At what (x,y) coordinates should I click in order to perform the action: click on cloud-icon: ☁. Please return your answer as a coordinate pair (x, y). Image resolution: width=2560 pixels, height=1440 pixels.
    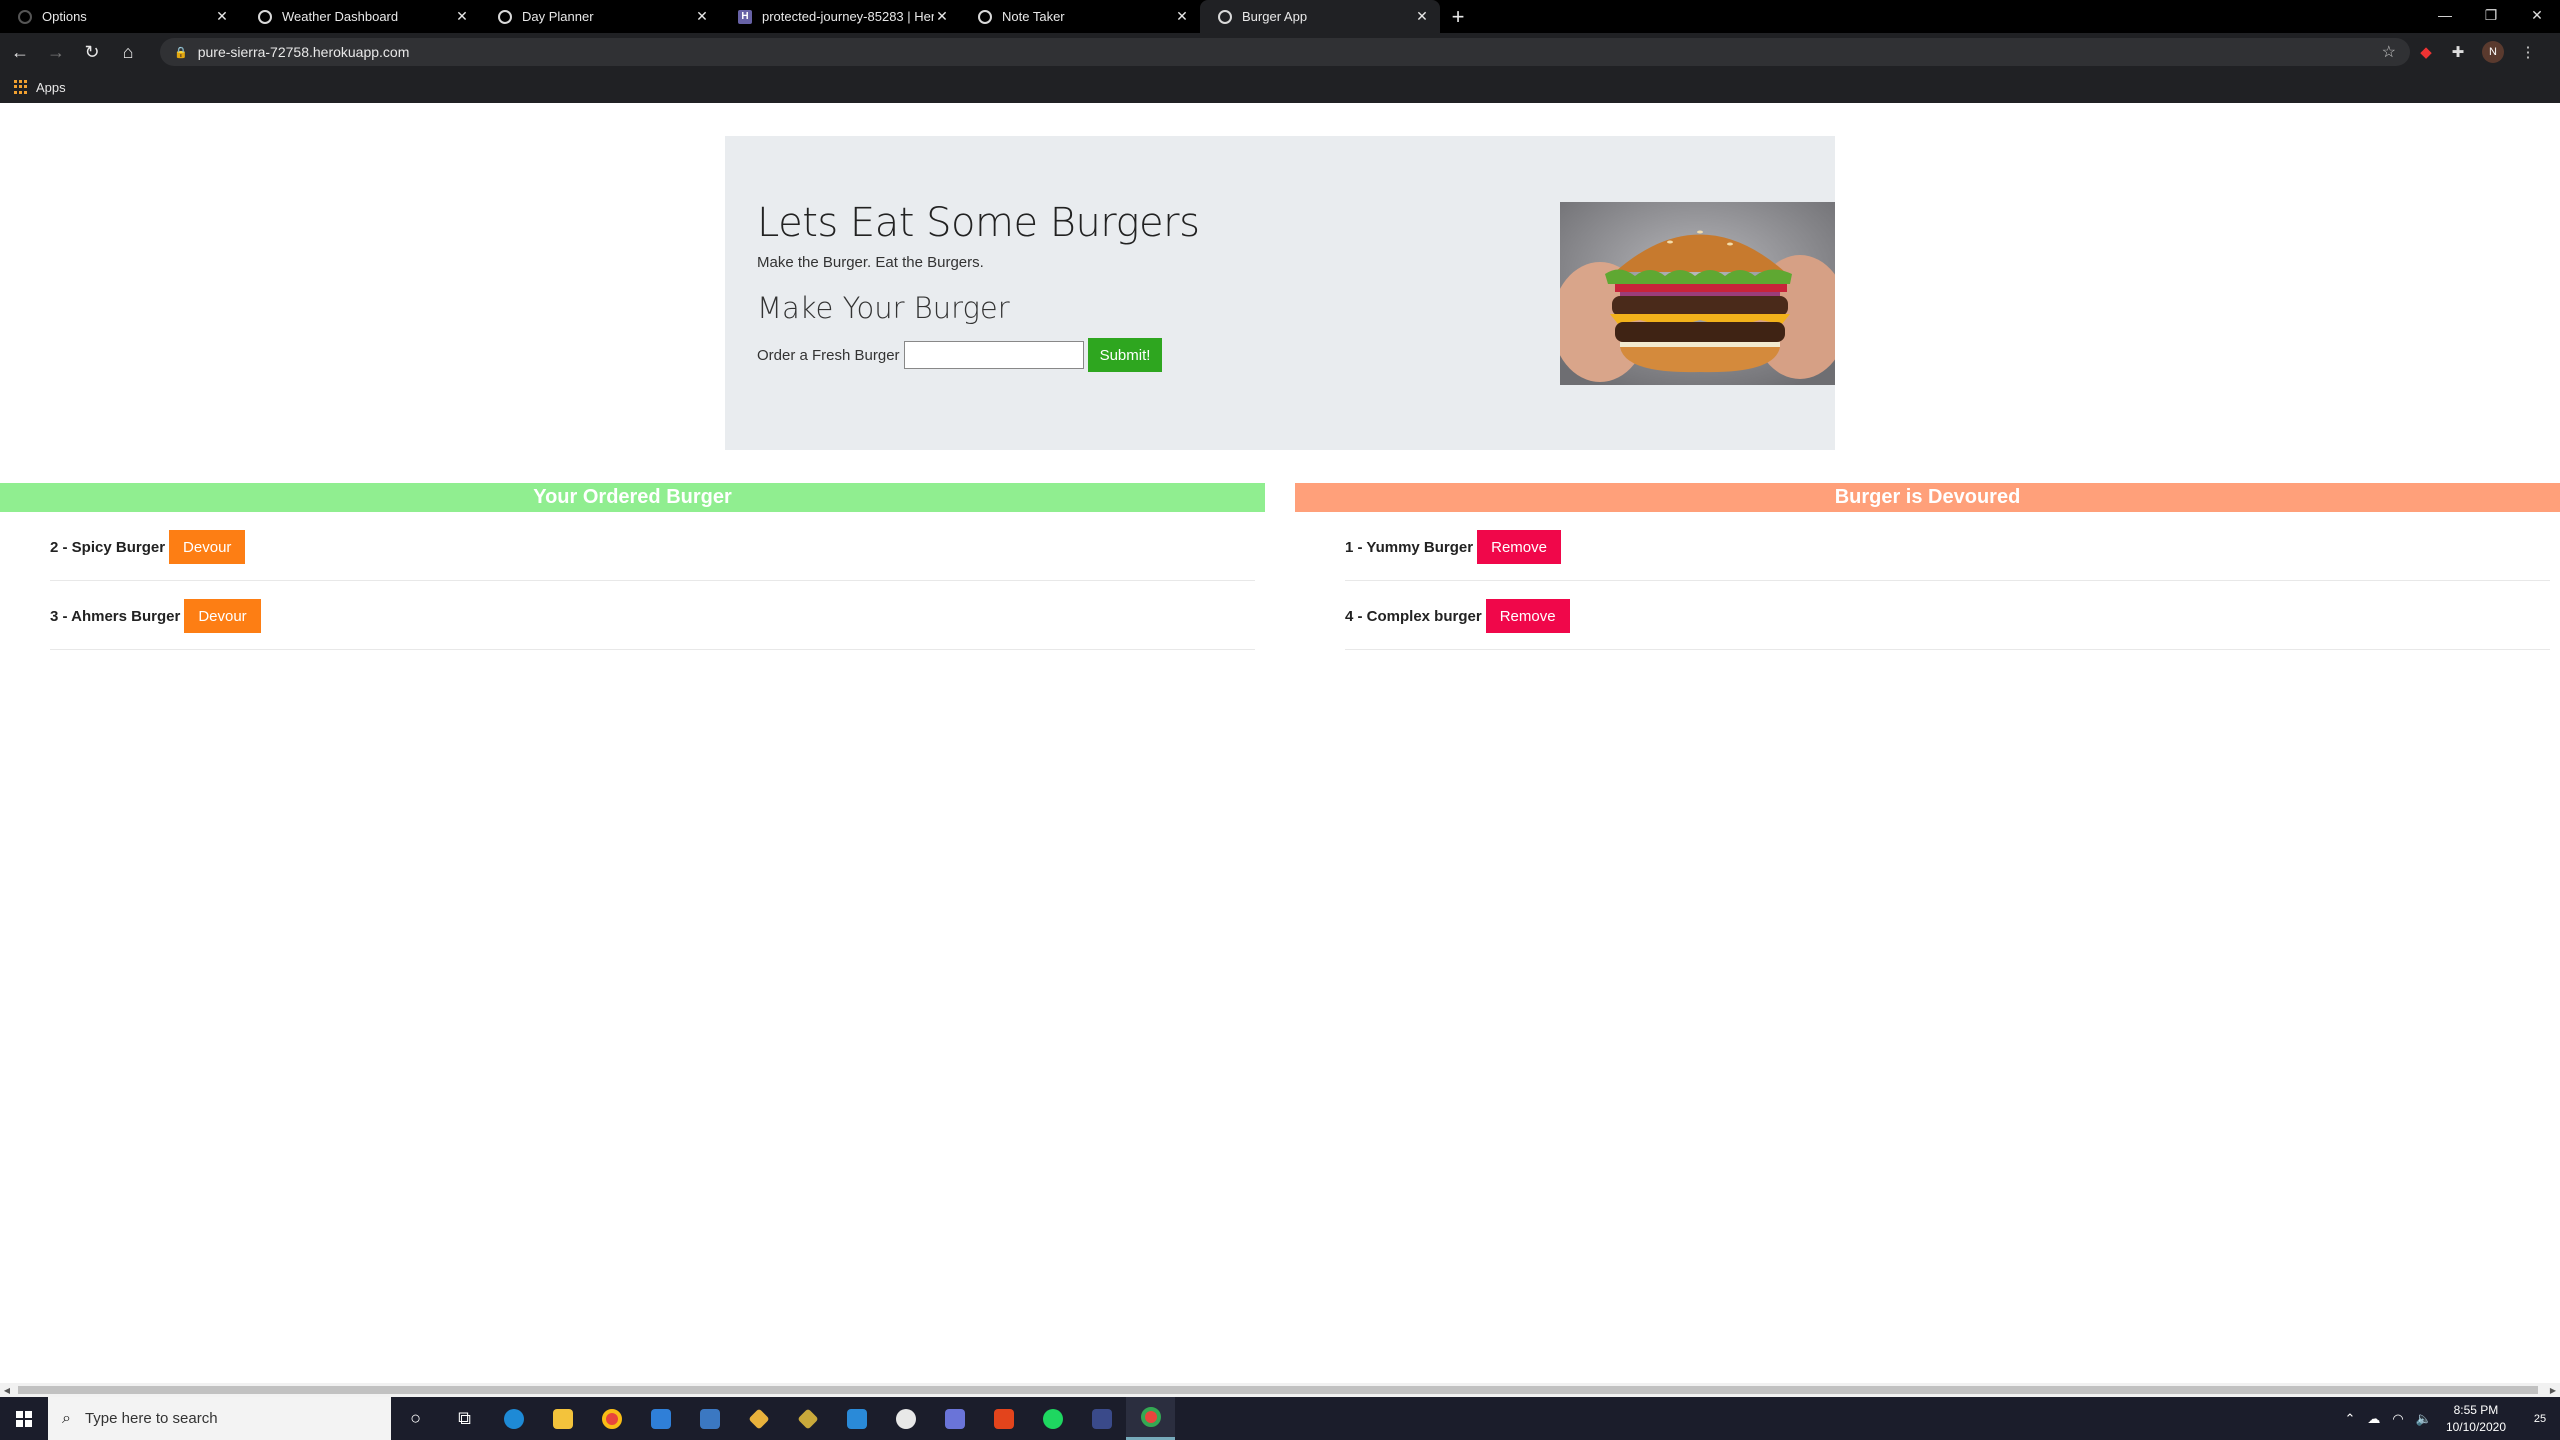
    Looking at the image, I should click on (2373, 1419).